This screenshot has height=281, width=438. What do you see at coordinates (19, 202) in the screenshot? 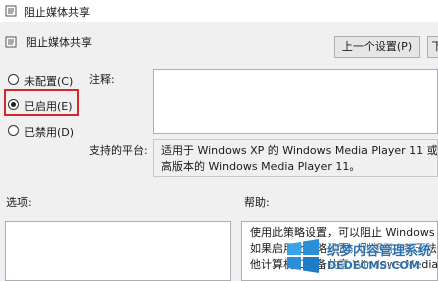
I see `options-label: 选项:` at bounding box center [19, 202].